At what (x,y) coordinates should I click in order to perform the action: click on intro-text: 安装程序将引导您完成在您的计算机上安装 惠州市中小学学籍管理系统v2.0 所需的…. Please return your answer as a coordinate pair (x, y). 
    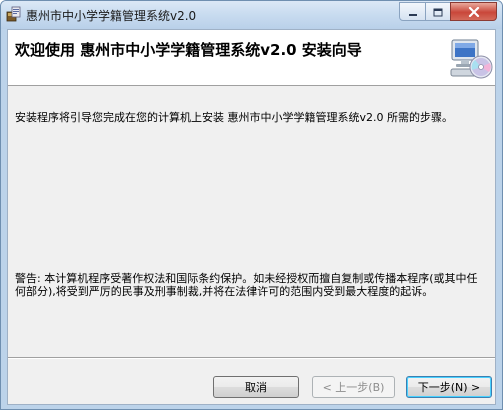
    Looking at the image, I should click on (234, 117).